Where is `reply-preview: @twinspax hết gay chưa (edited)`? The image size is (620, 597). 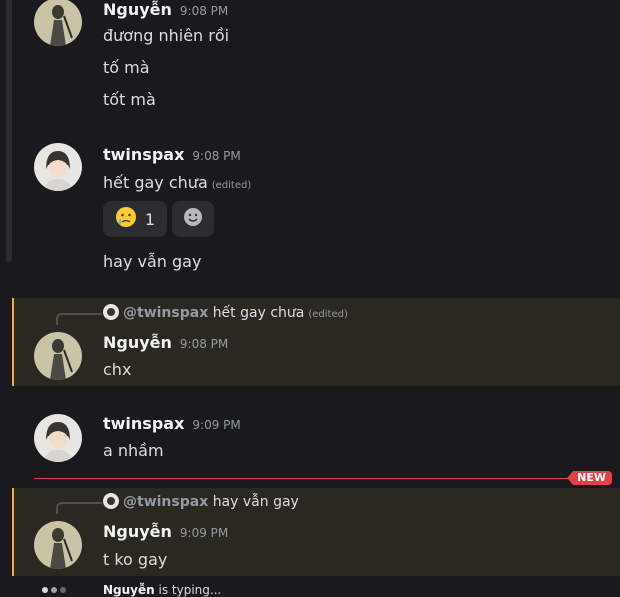
reply-preview: @twinspax hết gay chưa (edited) is located at coordinates (225, 312).